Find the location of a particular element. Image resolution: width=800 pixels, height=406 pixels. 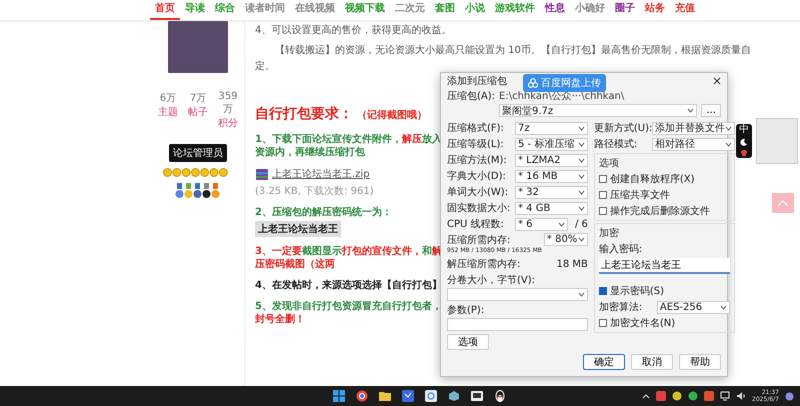

nav-link: 圈子 is located at coordinates (625, 10).